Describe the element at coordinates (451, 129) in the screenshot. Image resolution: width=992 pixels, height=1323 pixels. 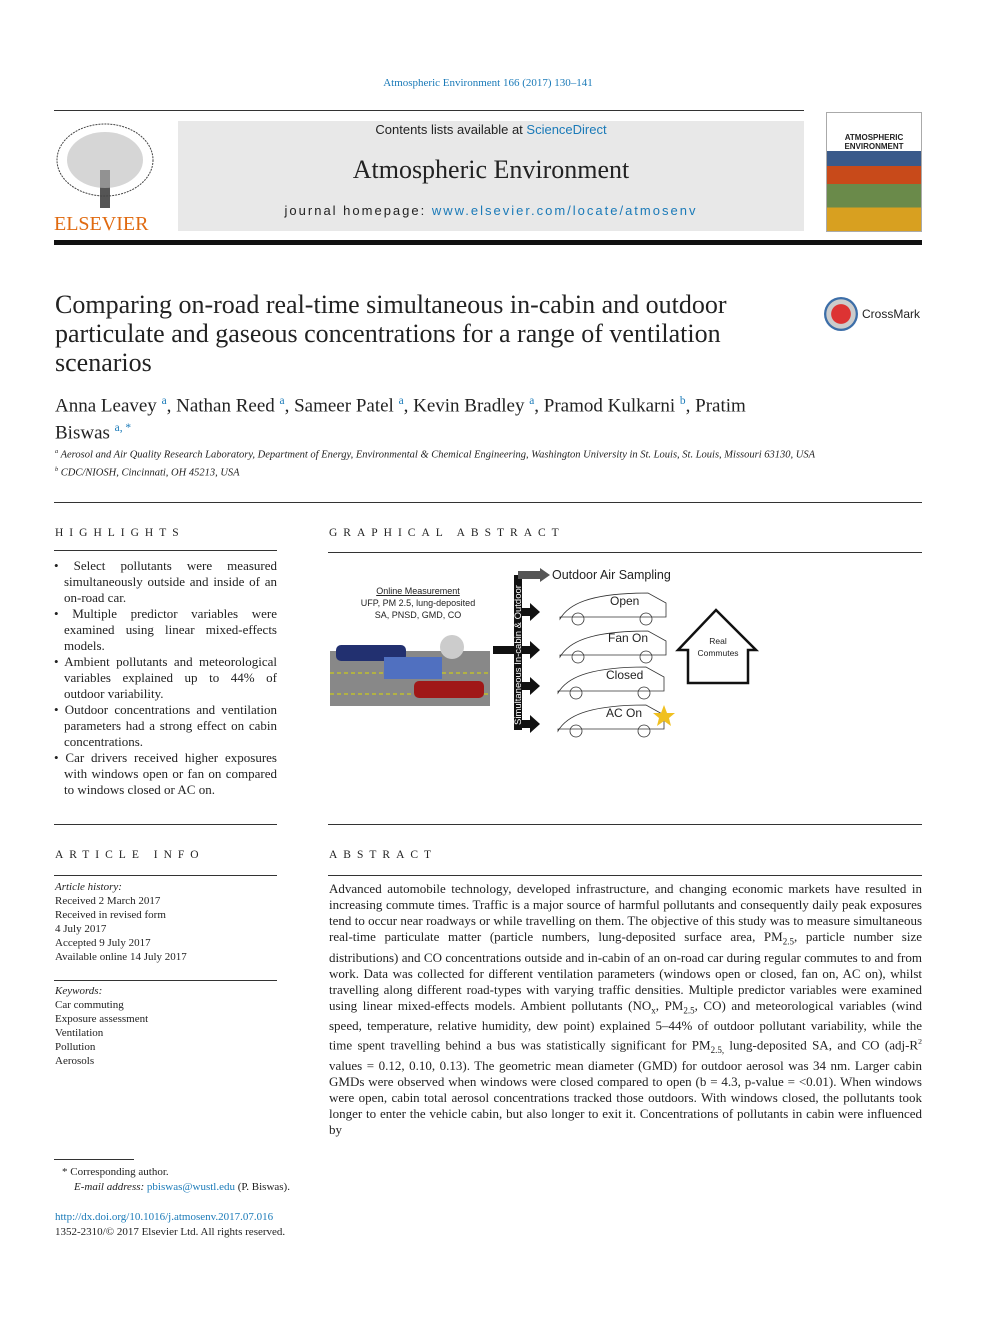
I see `contents-label: Contents lists available at` at that location.